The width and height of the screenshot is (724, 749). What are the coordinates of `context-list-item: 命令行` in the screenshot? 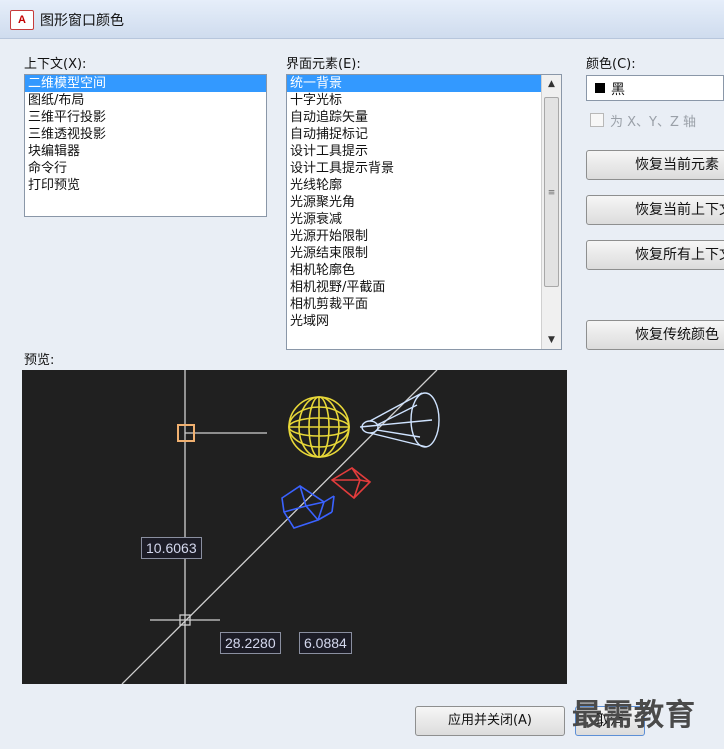 It's located at (145, 168).